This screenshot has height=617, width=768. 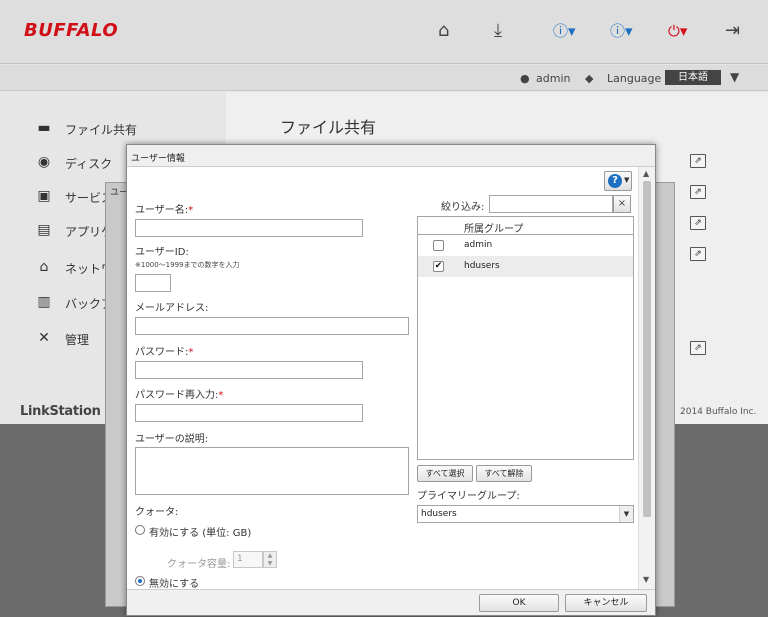 I want to click on help-button: ? ▼, so click(x=618, y=181).